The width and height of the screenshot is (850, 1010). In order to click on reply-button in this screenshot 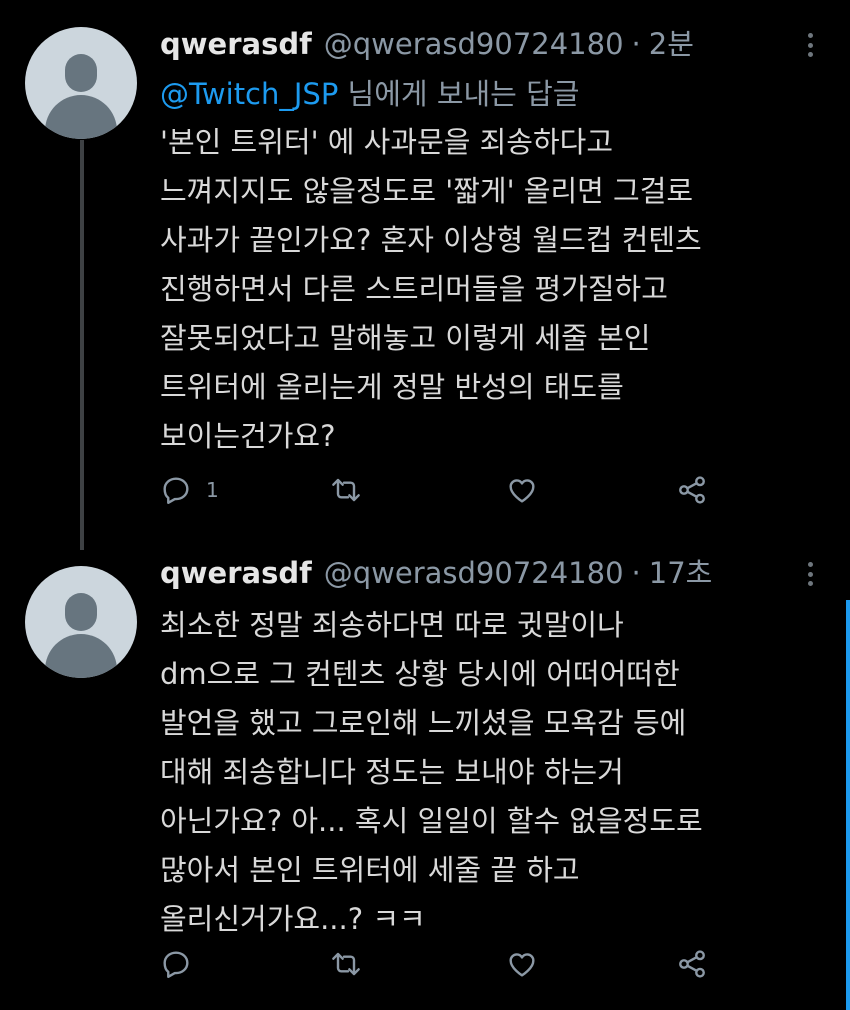, I will do `click(183, 964)`.